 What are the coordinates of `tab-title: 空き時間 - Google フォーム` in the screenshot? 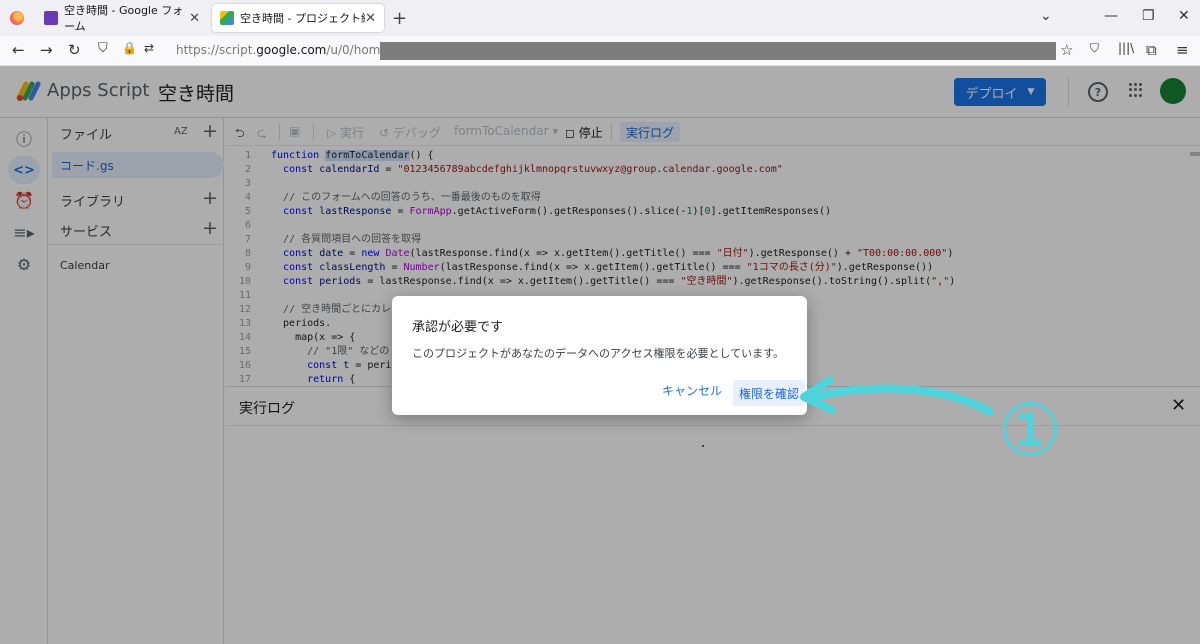 It's located at (124, 18).